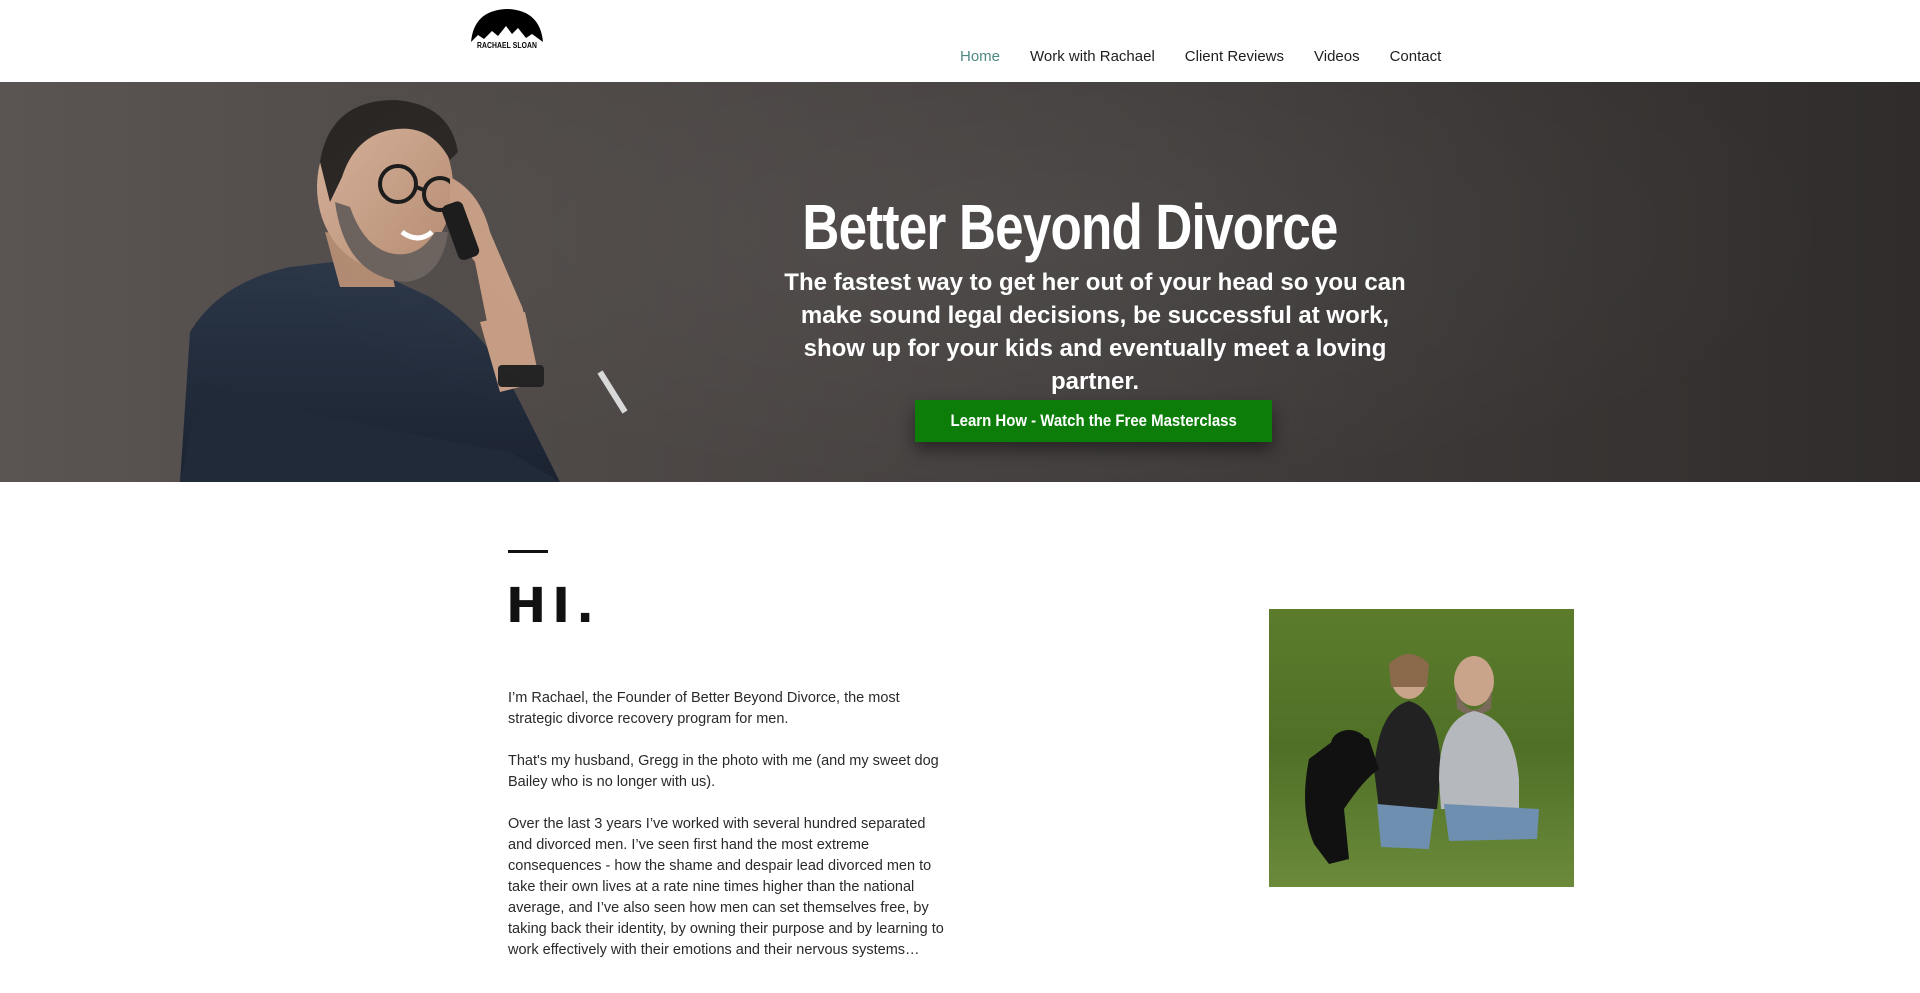 This screenshot has width=1920, height=993. Describe the element at coordinates (553, 606) in the screenshot. I see `about-heading: HI.` at that location.